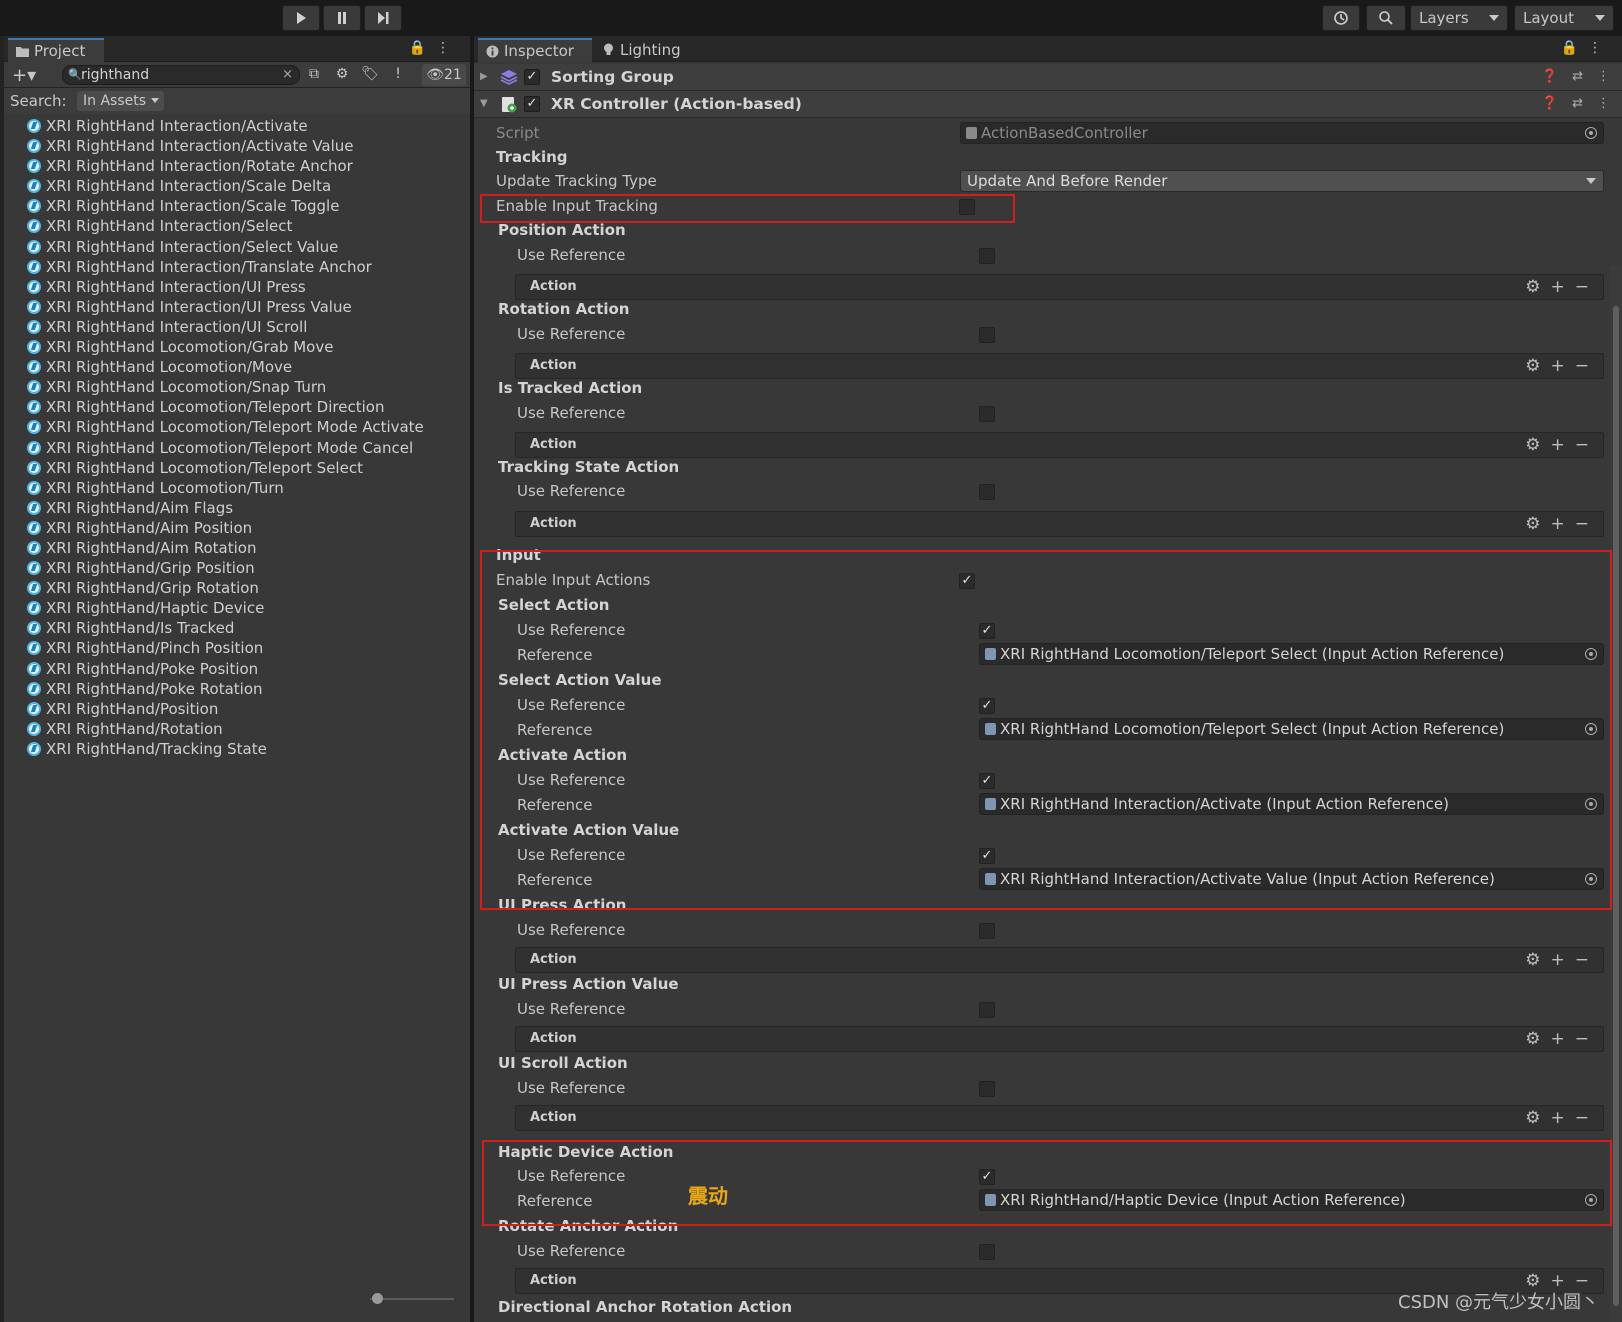 The image size is (1622, 1322). I want to click on asset-list-item: XRI RightHand Interaction/UI Press, so click(237, 287).